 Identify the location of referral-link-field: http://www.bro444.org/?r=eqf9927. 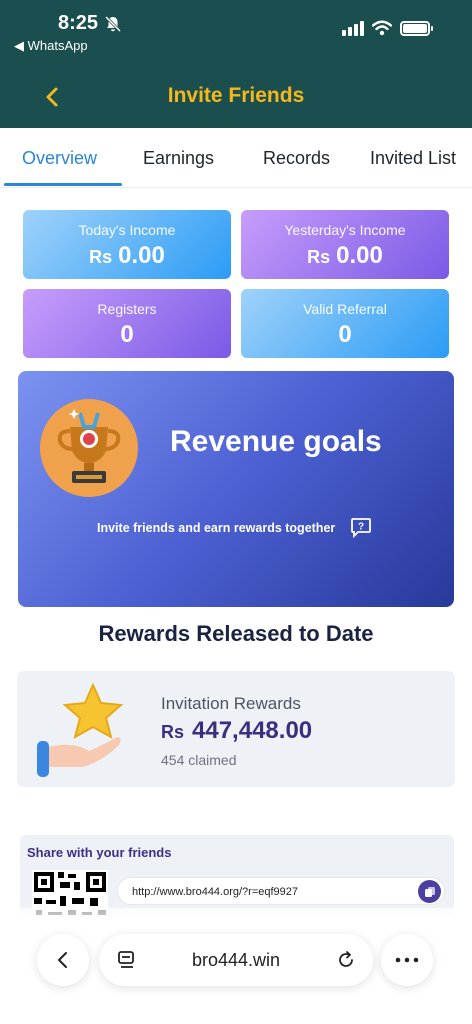
(281, 891).